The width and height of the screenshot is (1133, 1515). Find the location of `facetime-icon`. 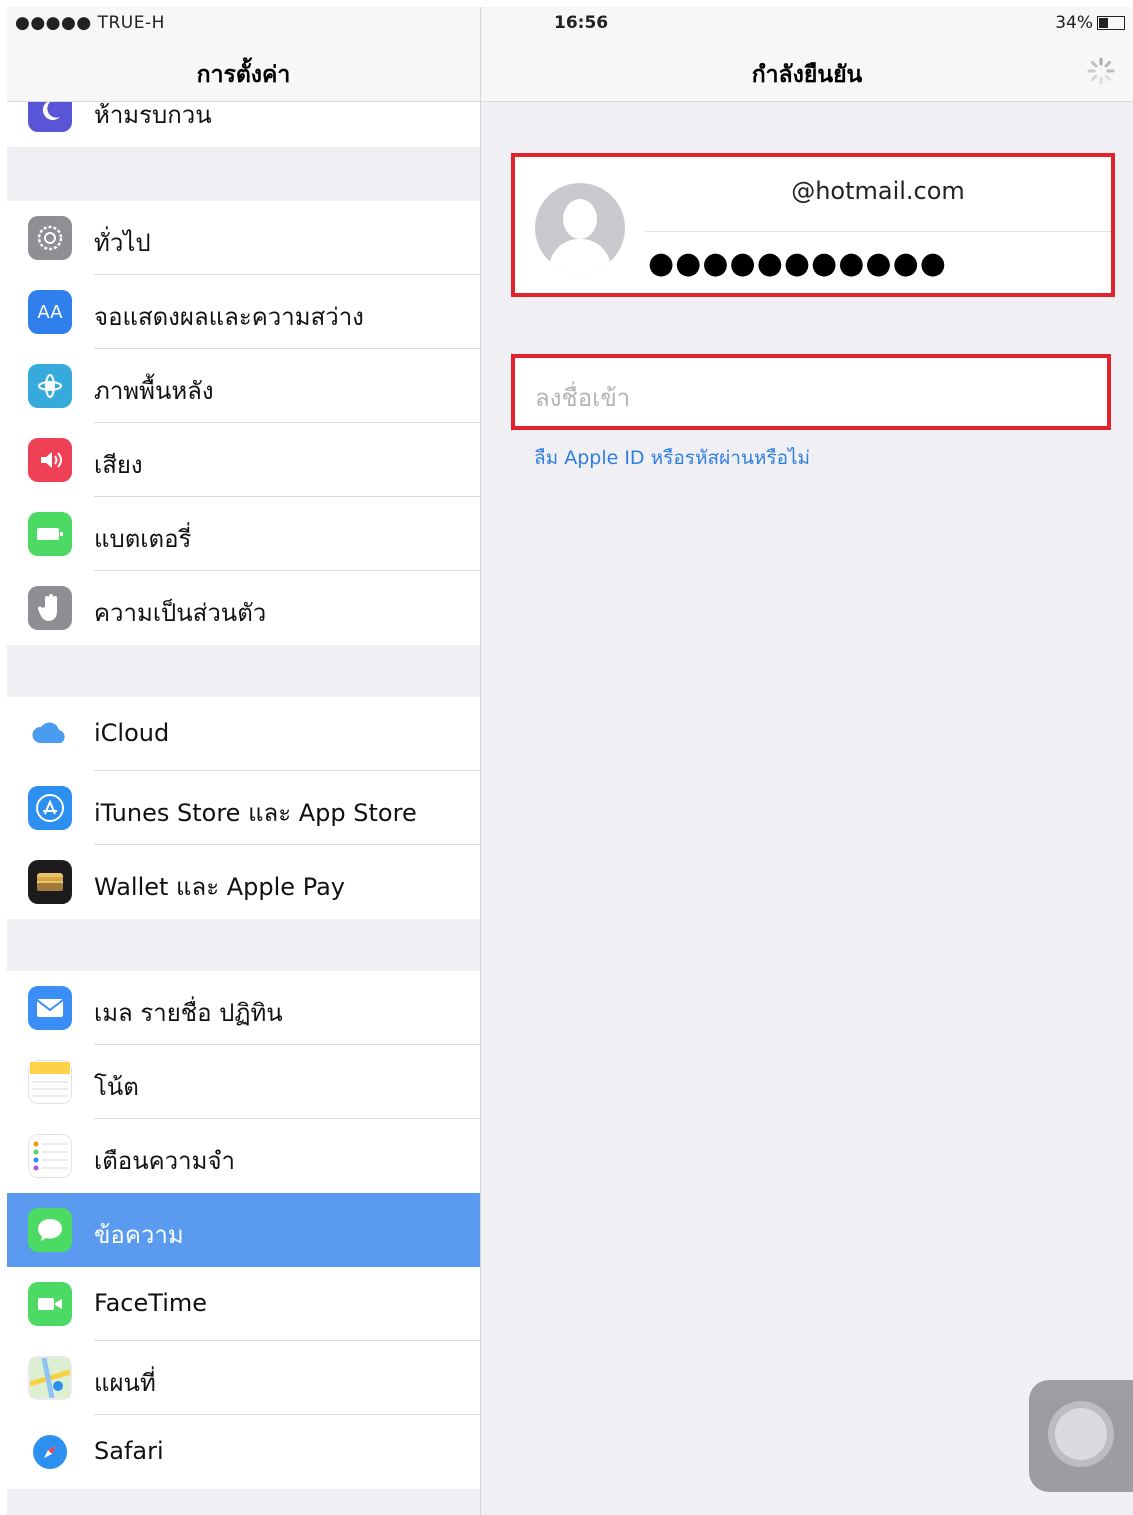

facetime-icon is located at coordinates (50, 1304).